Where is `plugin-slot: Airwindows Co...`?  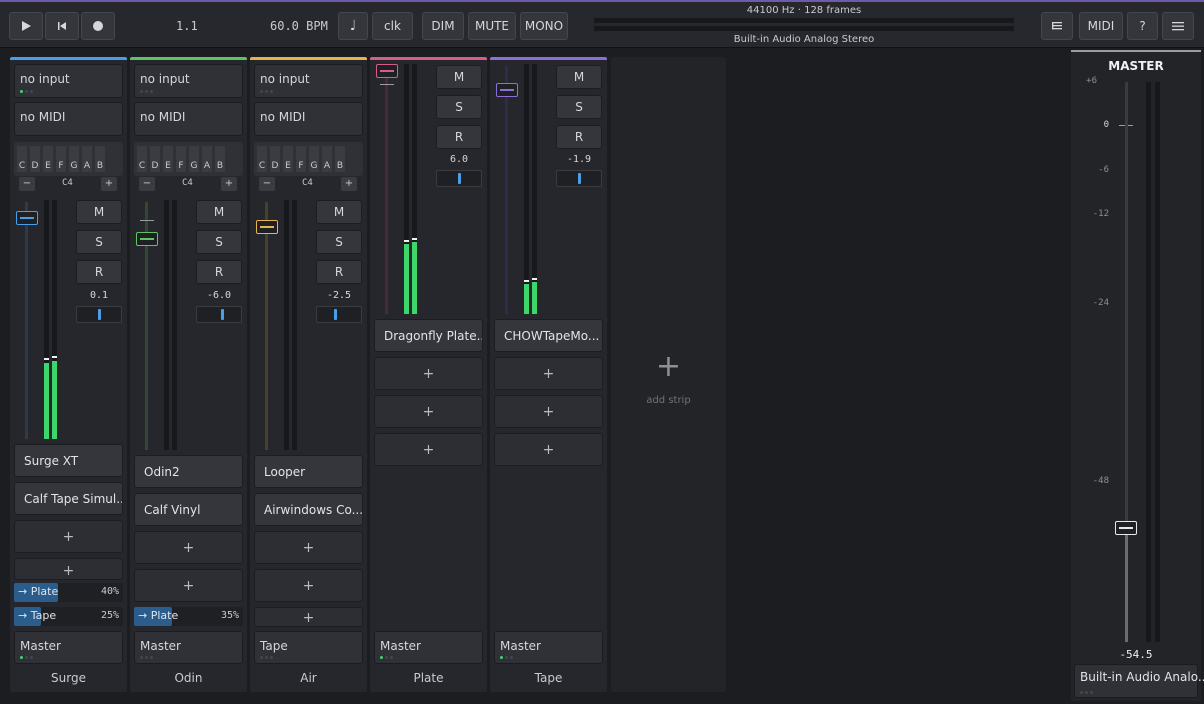 plugin-slot: Airwindows Co... is located at coordinates (308, 509).